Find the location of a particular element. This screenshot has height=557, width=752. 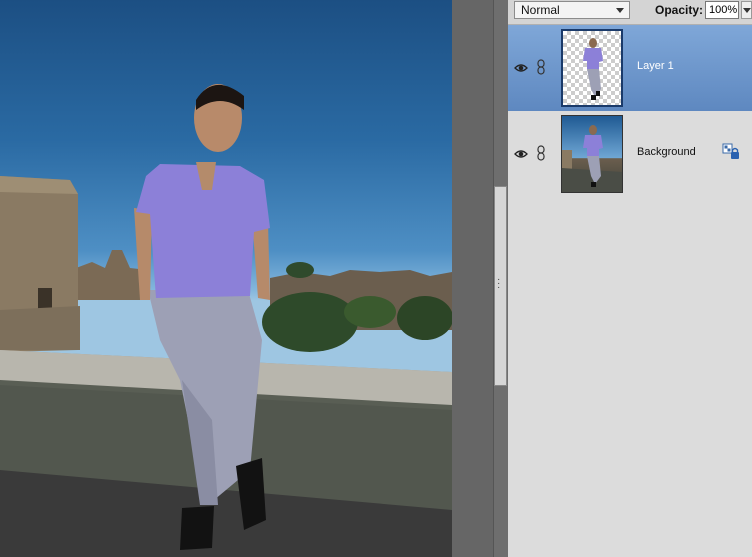

chevron-down-icon is located at coordinates (620, 10).